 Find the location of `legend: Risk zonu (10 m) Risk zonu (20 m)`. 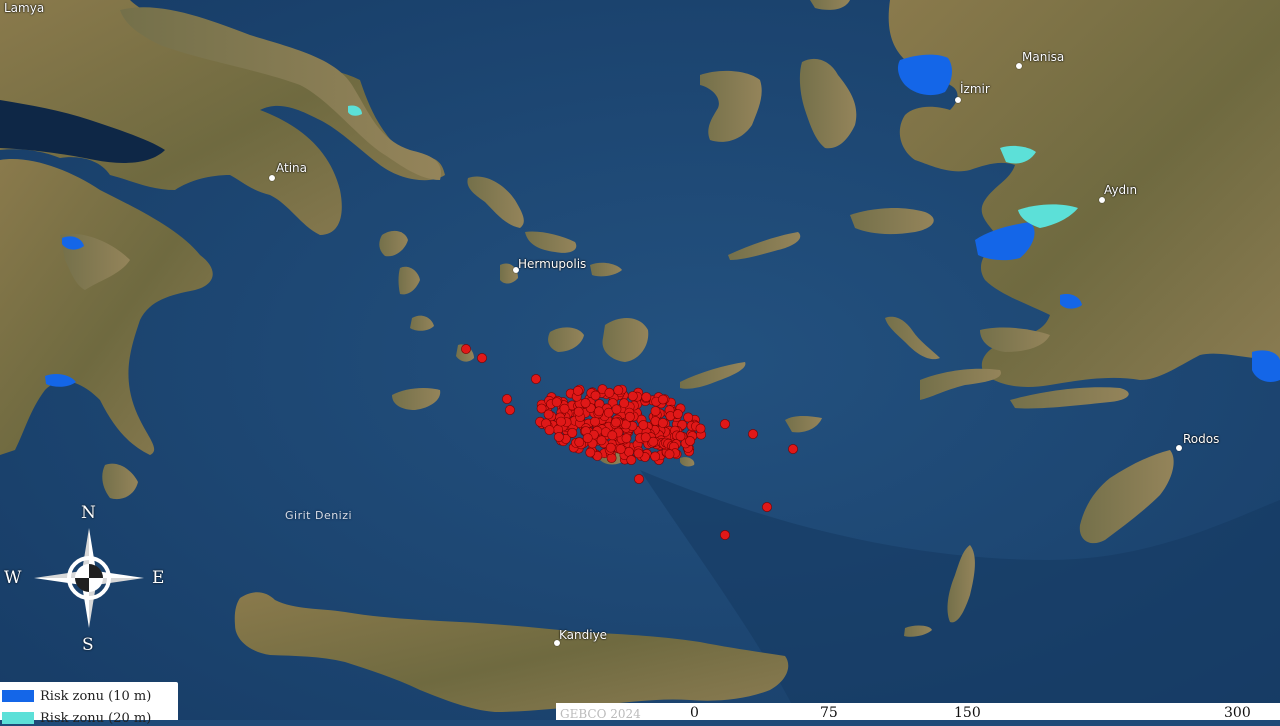

legend: Risk zonu (10 m) Risk zonu (20 m) is located at coordinates (89, 704).